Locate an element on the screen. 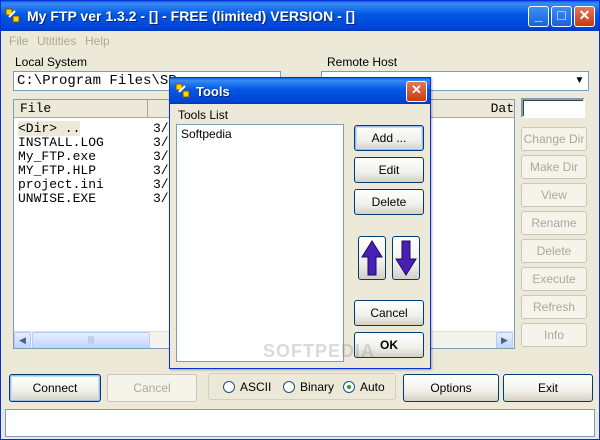  mode-ascii-radio: ASCII is located at coordinates (247, 387).